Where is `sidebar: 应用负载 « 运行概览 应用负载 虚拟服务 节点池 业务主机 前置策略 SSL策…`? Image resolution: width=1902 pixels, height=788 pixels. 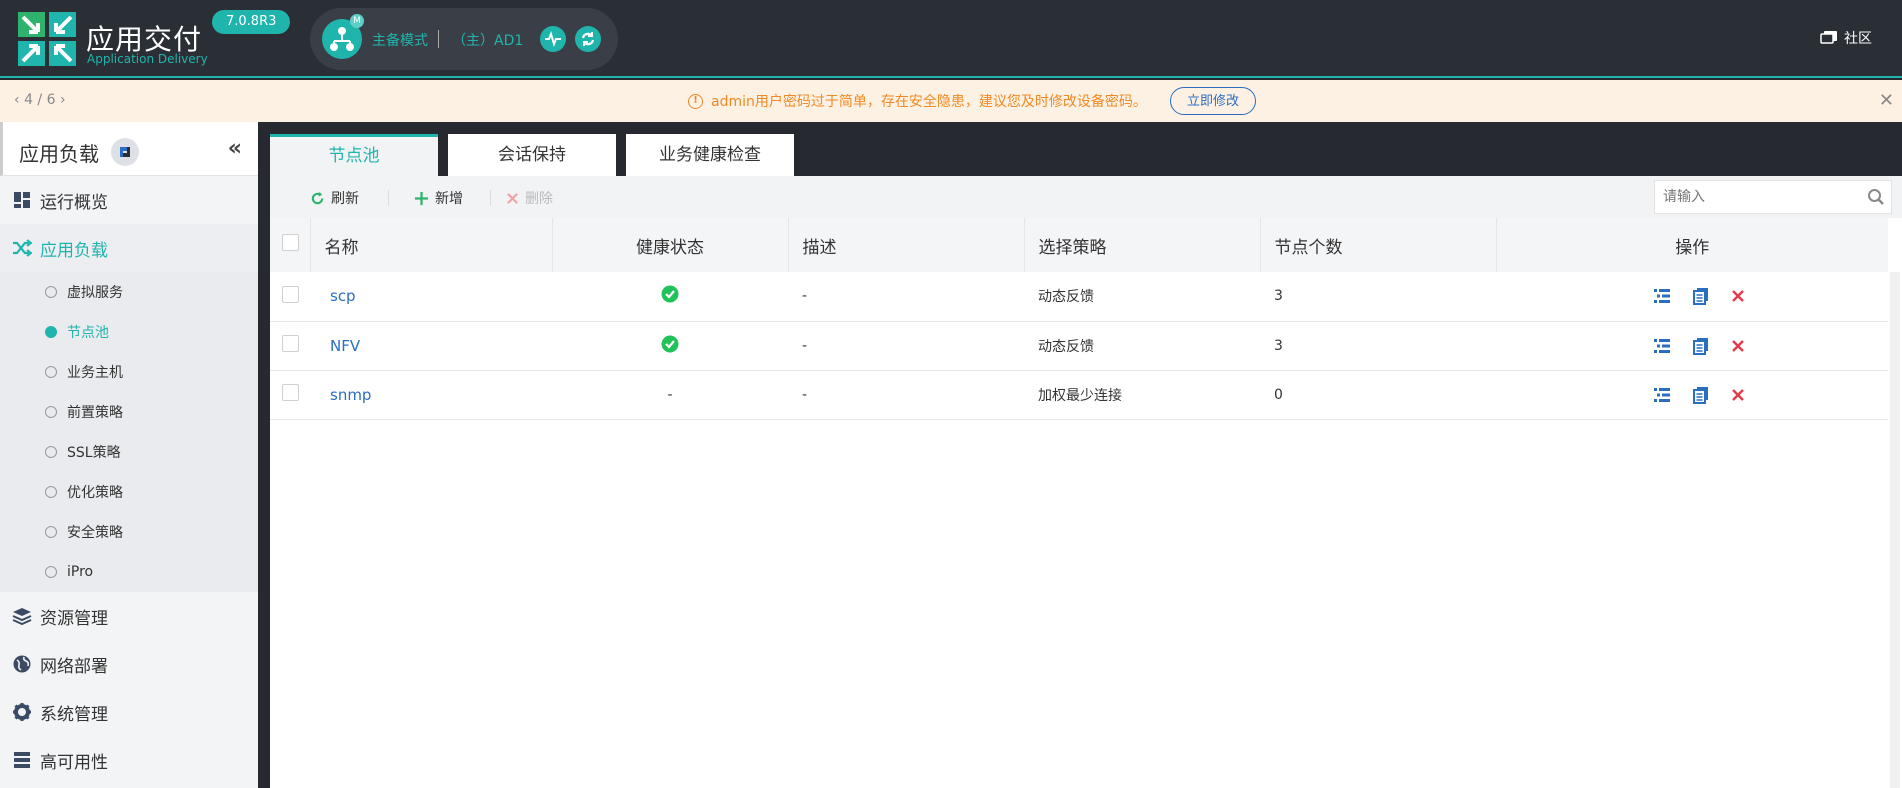 sidebar: 应用负载 « 运行概览 应用负载 虚拟服务 节点池 业务主机 前置策略 SSL策… is located at coordinates (129, 455).